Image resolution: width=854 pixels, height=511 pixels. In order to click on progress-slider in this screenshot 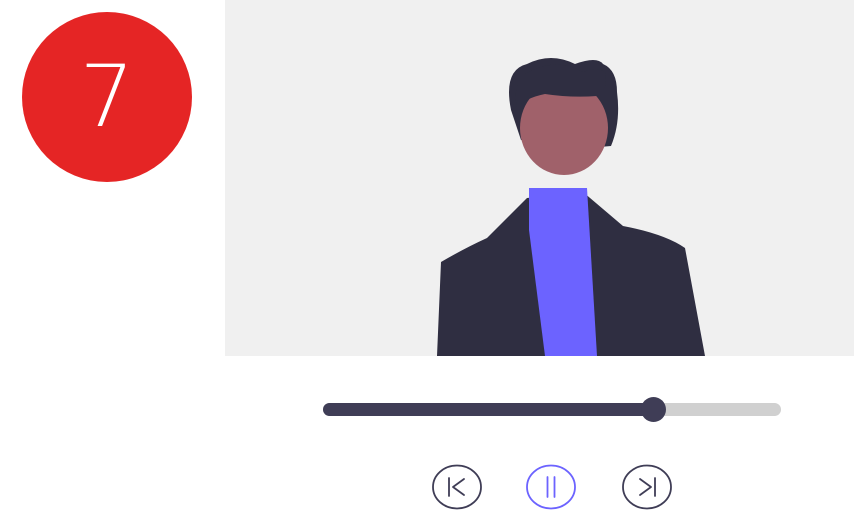, I will do `click(552, 409)`.